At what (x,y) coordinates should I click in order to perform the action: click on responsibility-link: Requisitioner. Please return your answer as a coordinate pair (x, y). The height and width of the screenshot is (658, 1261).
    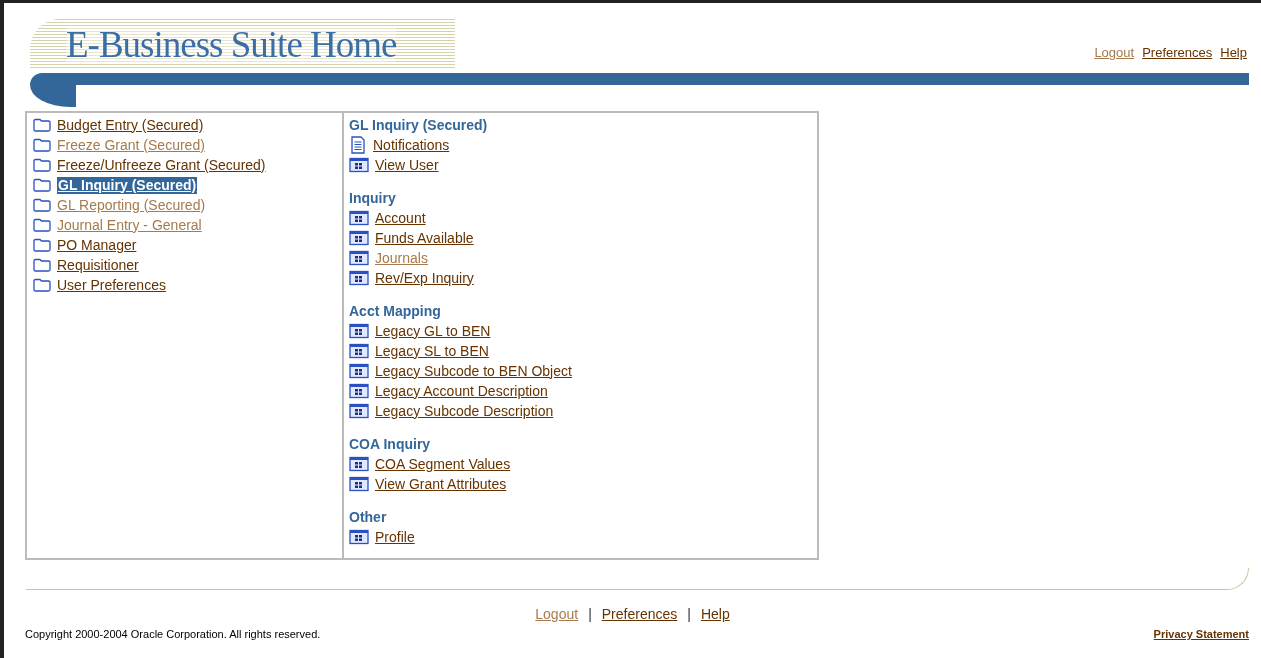
    Looking at the image, I should click on (98, 265).